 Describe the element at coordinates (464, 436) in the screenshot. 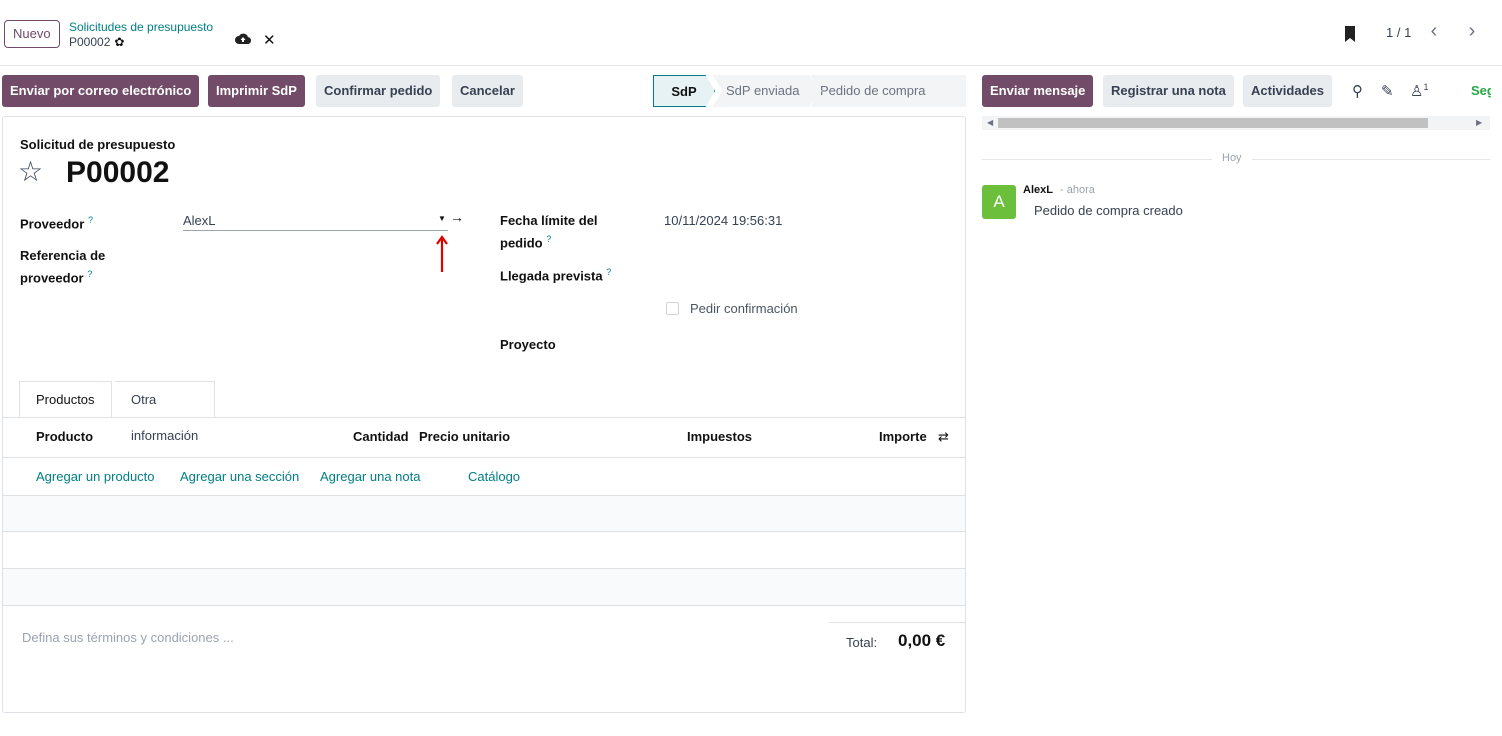

I see `col-unit-price: Precio unitario` at that location.